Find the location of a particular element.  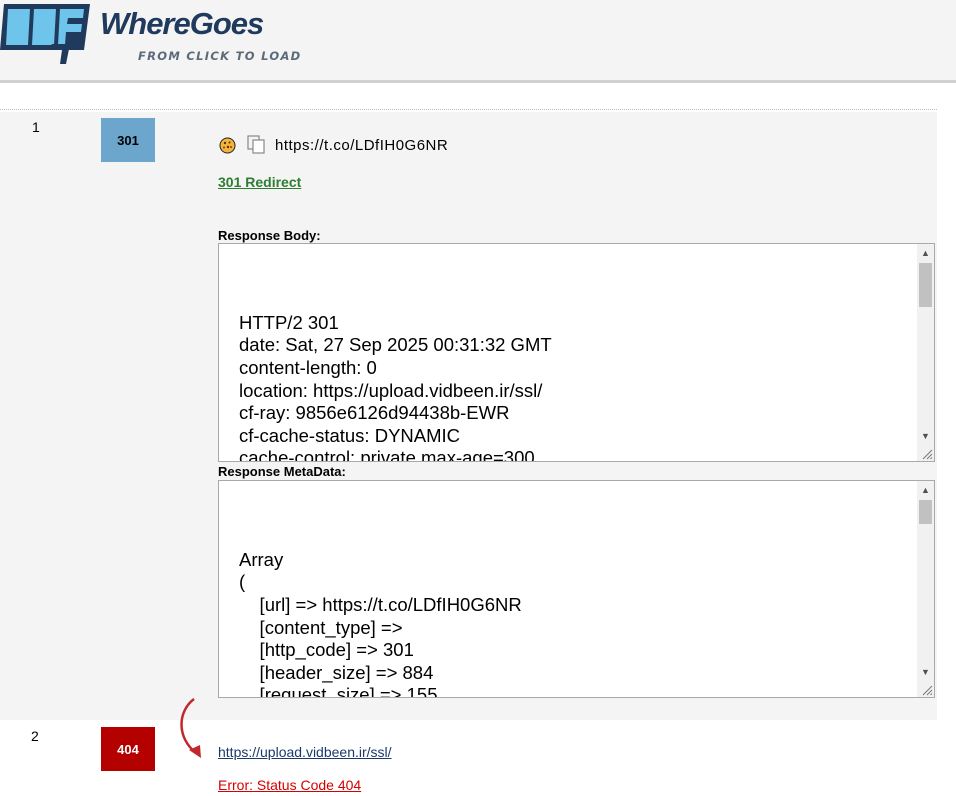

status-badge: 301 is located at coordinates (128, 140).